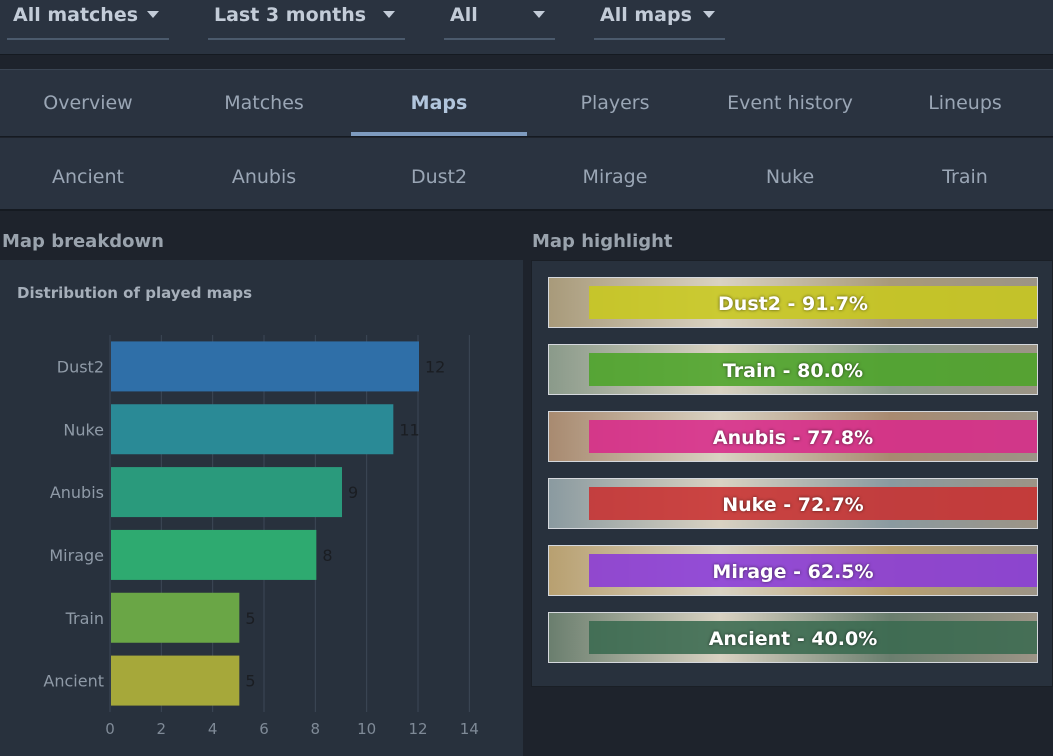 The width and height of the screenshot is (1053, 756). Describe the element at coordinates (88, 103) in the screenshot. I see `tab-overview: Overview` at that location.